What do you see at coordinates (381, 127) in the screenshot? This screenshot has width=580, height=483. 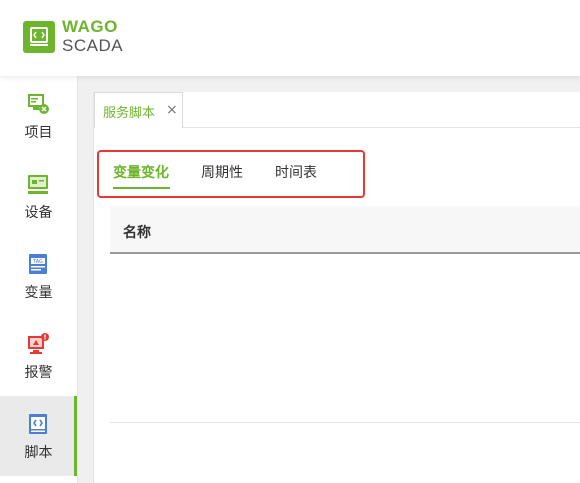 I see `tab-bar-divider` at bounding box center [381, 127].